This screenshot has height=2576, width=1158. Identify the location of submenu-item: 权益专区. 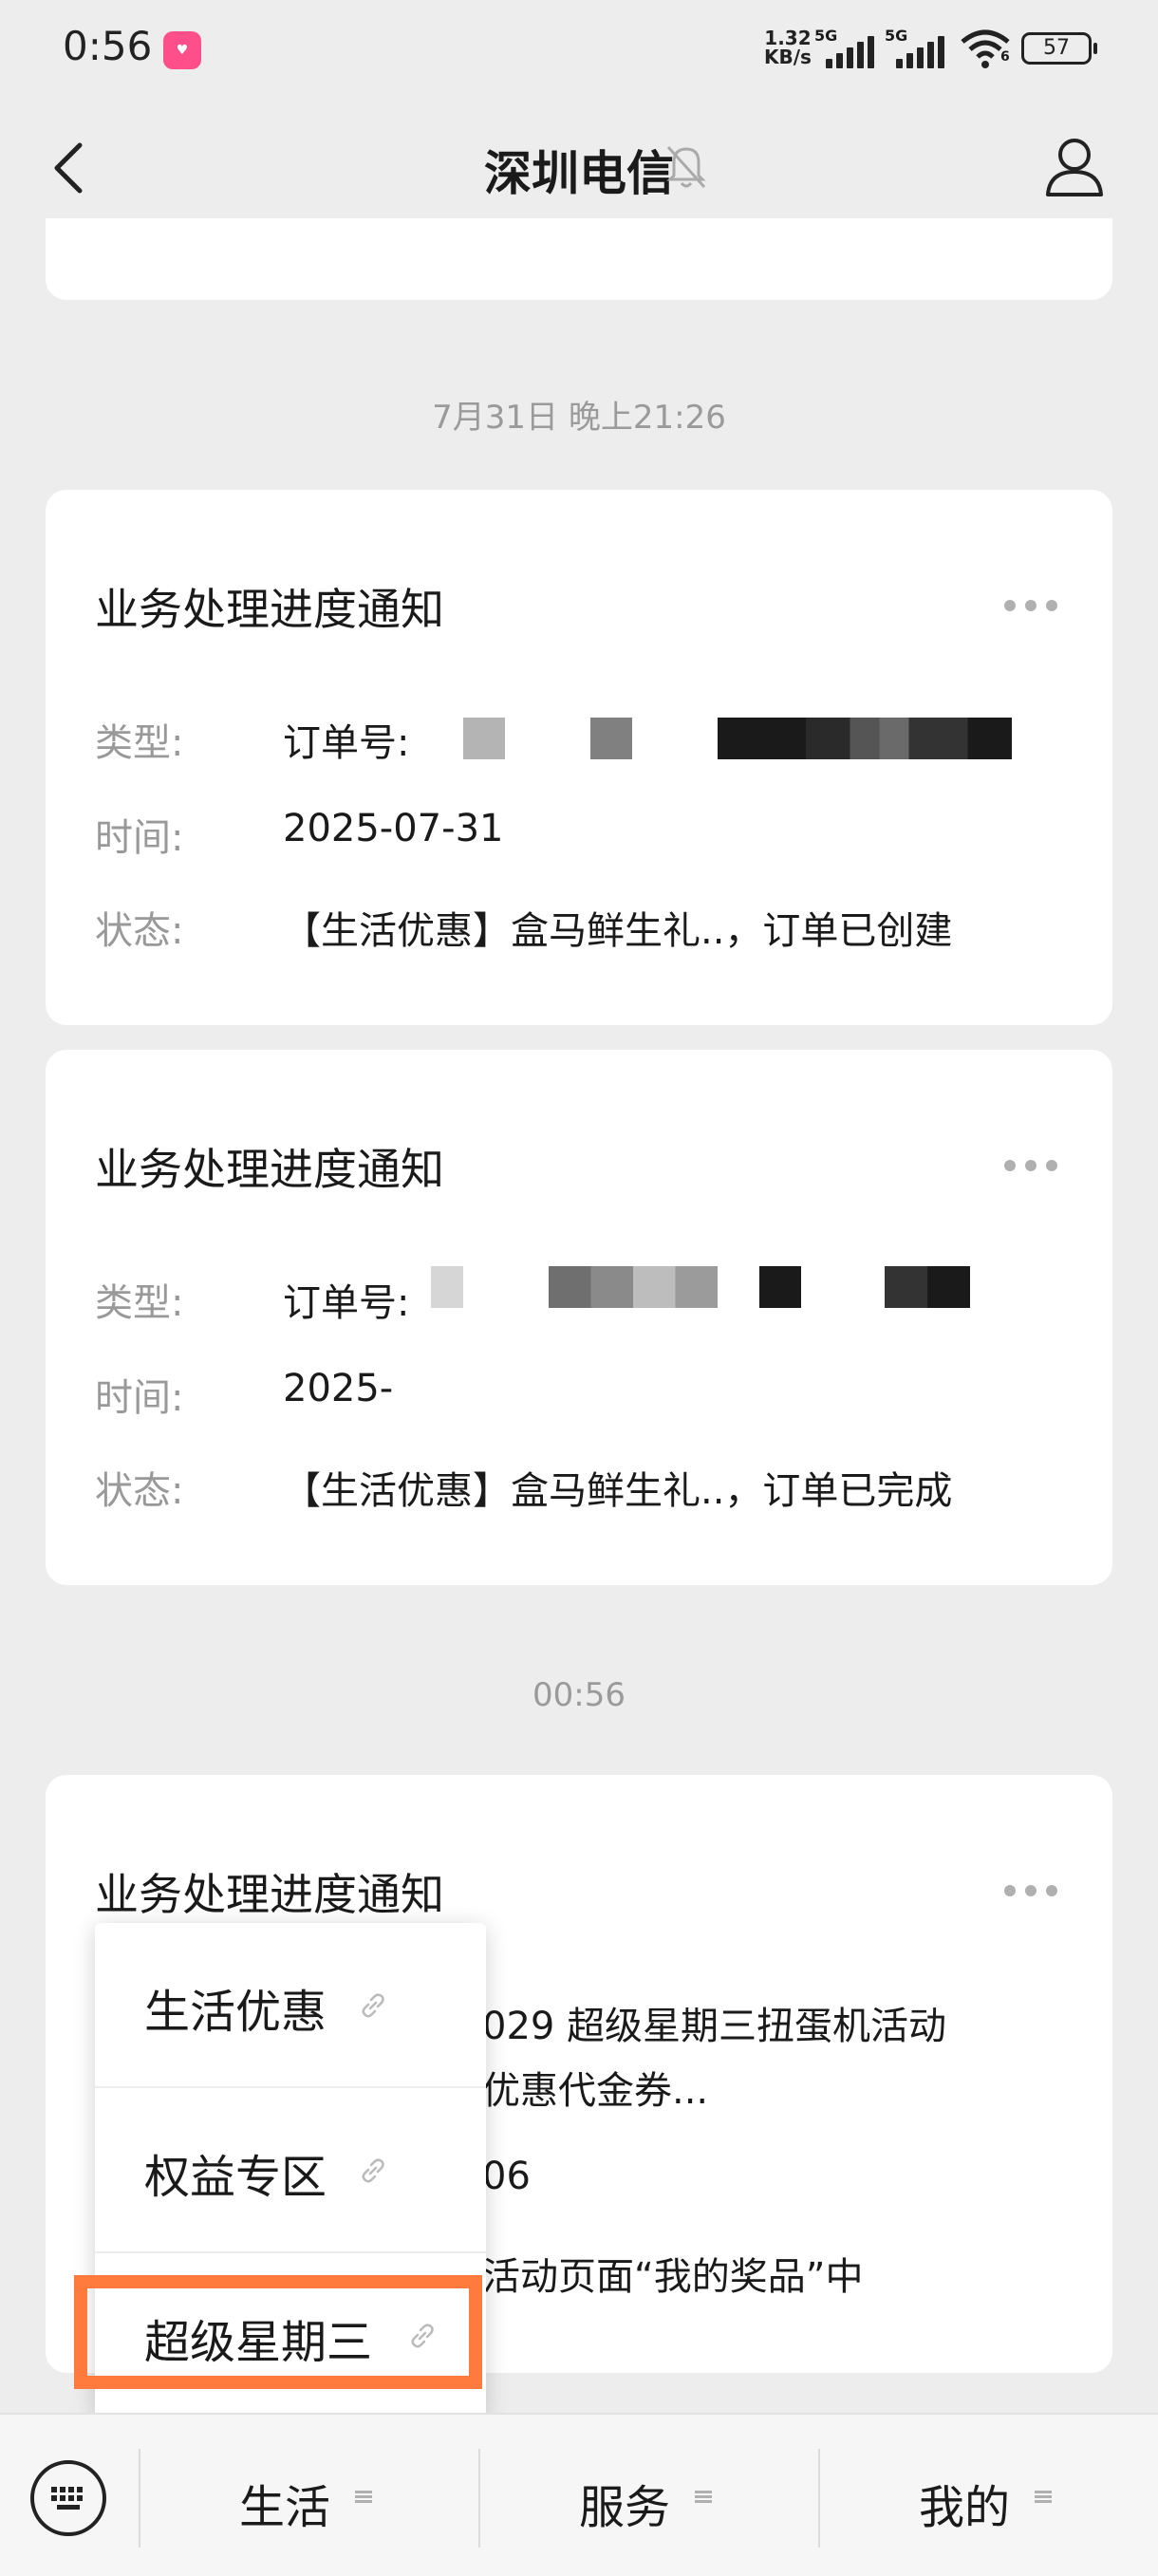
(290, 2169).